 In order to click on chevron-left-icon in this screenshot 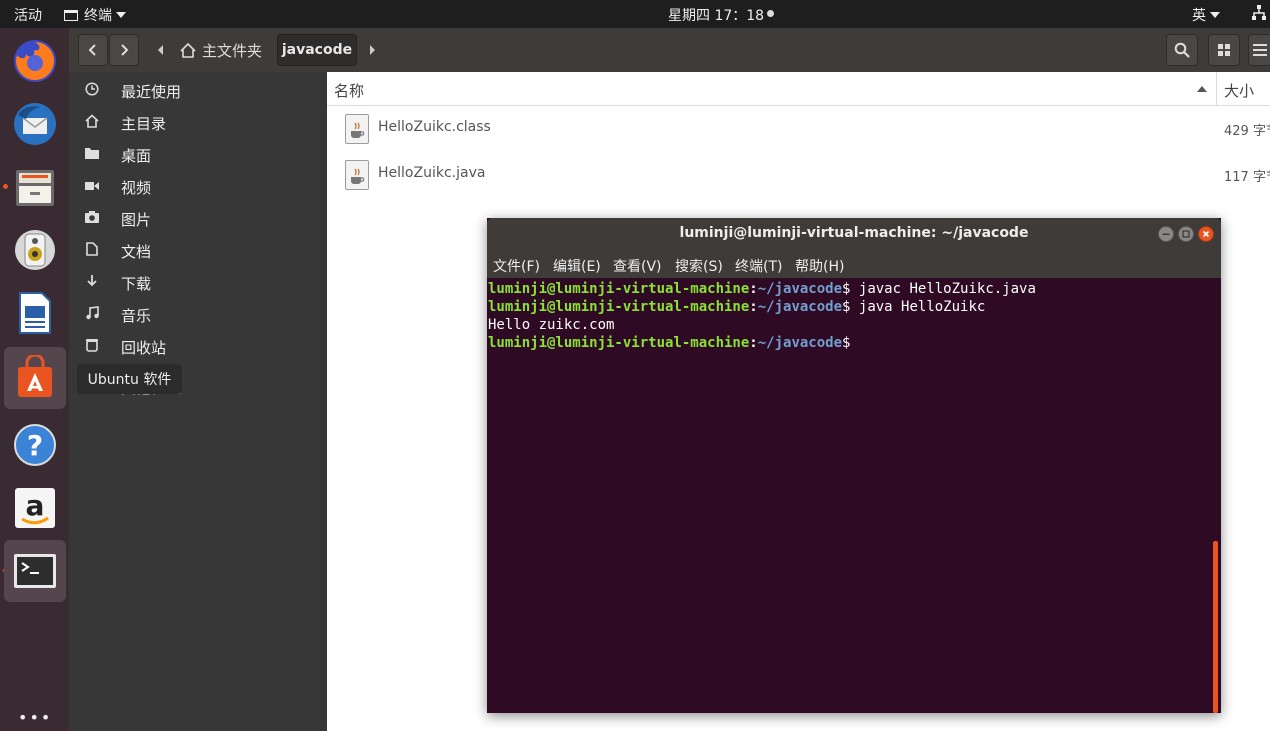, I will do `click(92, 50)`.